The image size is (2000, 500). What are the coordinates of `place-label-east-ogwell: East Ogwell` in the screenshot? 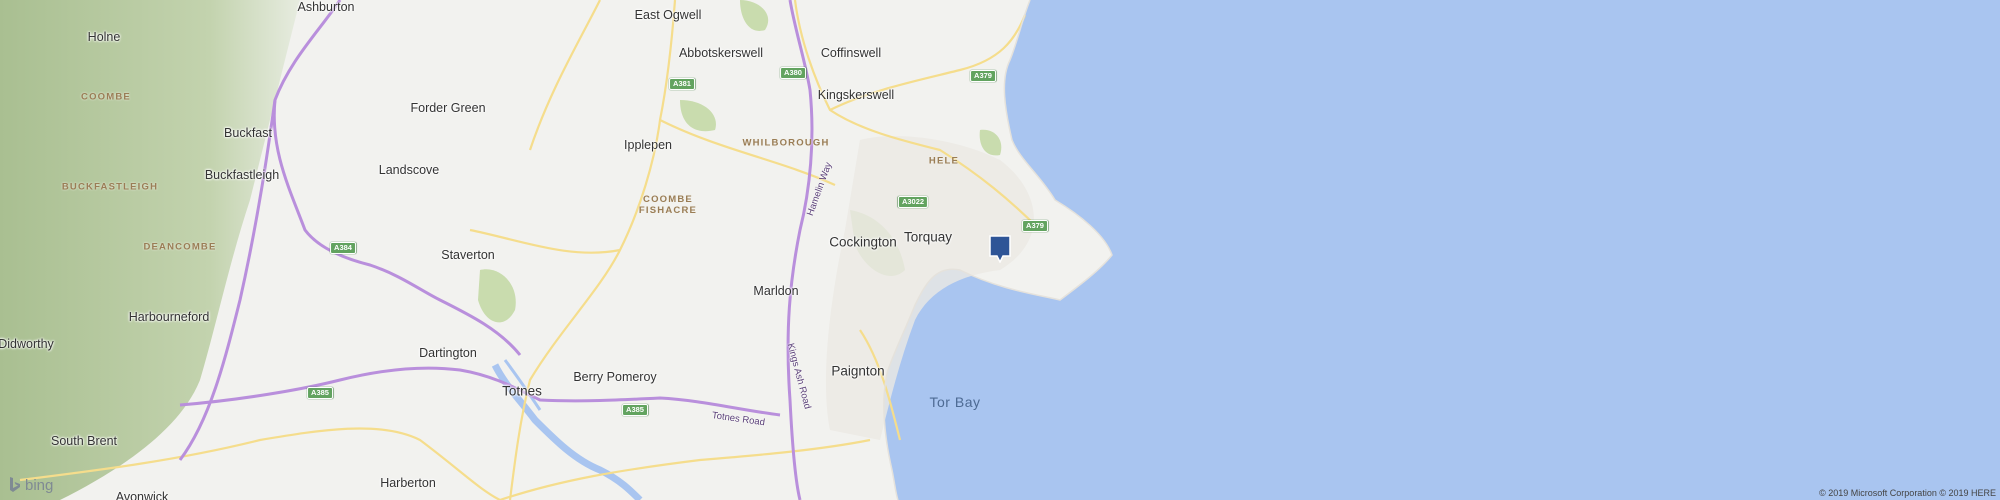 It's located at (668, 15).